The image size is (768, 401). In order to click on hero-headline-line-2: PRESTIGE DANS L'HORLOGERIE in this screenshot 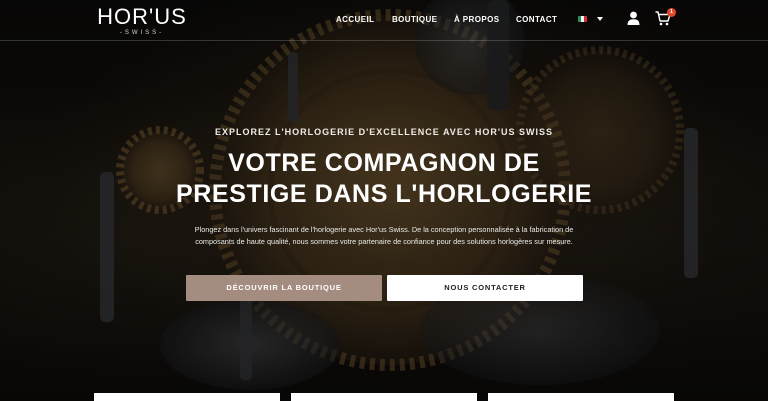, I will do `click(384, 194)`.